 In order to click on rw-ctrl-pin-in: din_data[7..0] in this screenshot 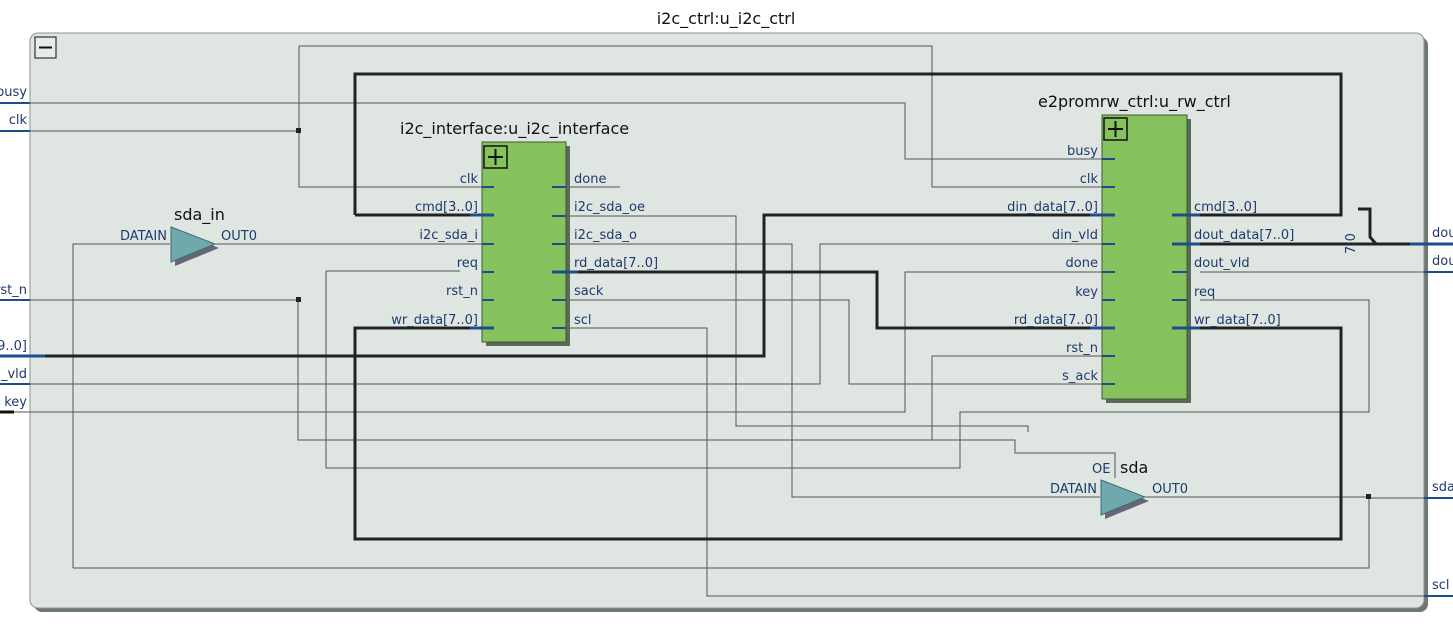, I will do `click(1052, 207)`.